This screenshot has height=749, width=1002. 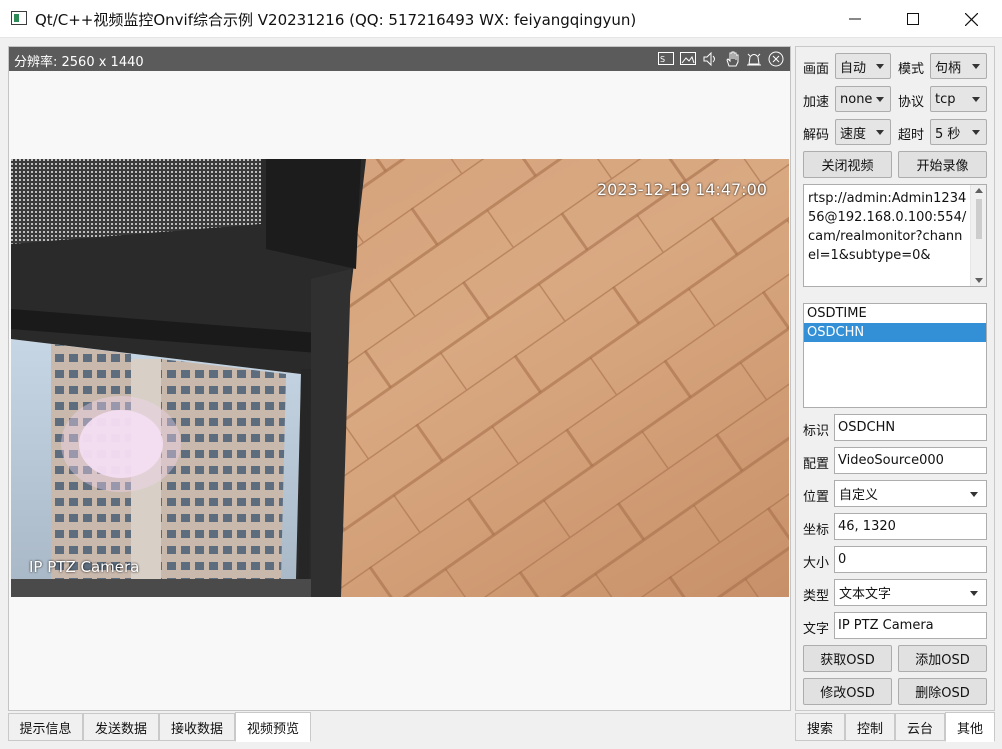 I want to click on size-field: 0, so click(x=910, y=559).